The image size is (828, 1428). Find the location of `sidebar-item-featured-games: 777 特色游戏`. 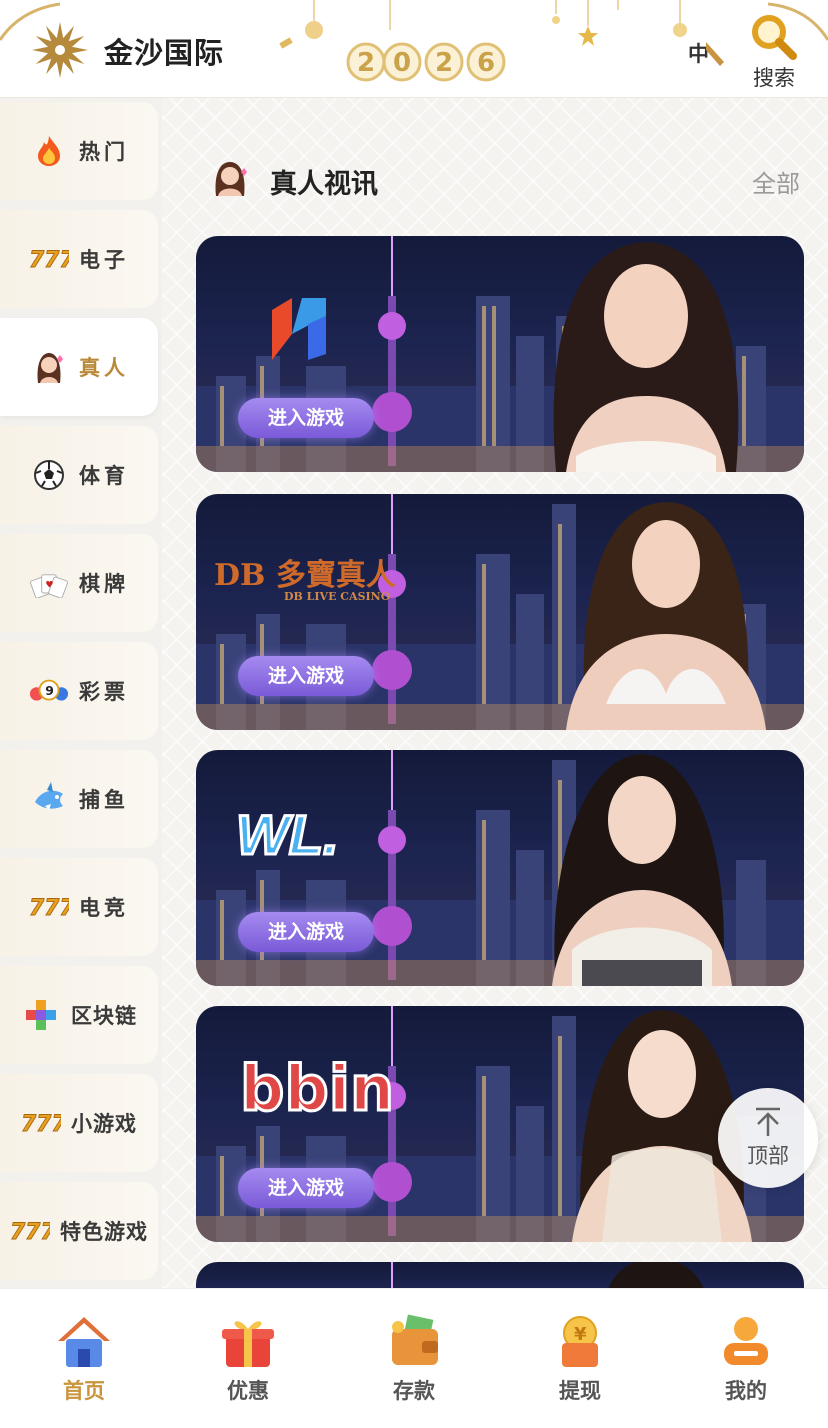

sidebar-item-featured-games: 777 特色游戏 is located at coordinates (79, 1231).